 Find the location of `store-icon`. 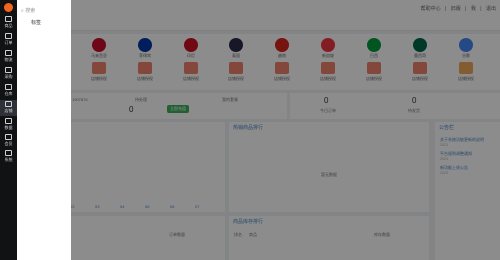

store-icon is located at coordinates (8, 104).